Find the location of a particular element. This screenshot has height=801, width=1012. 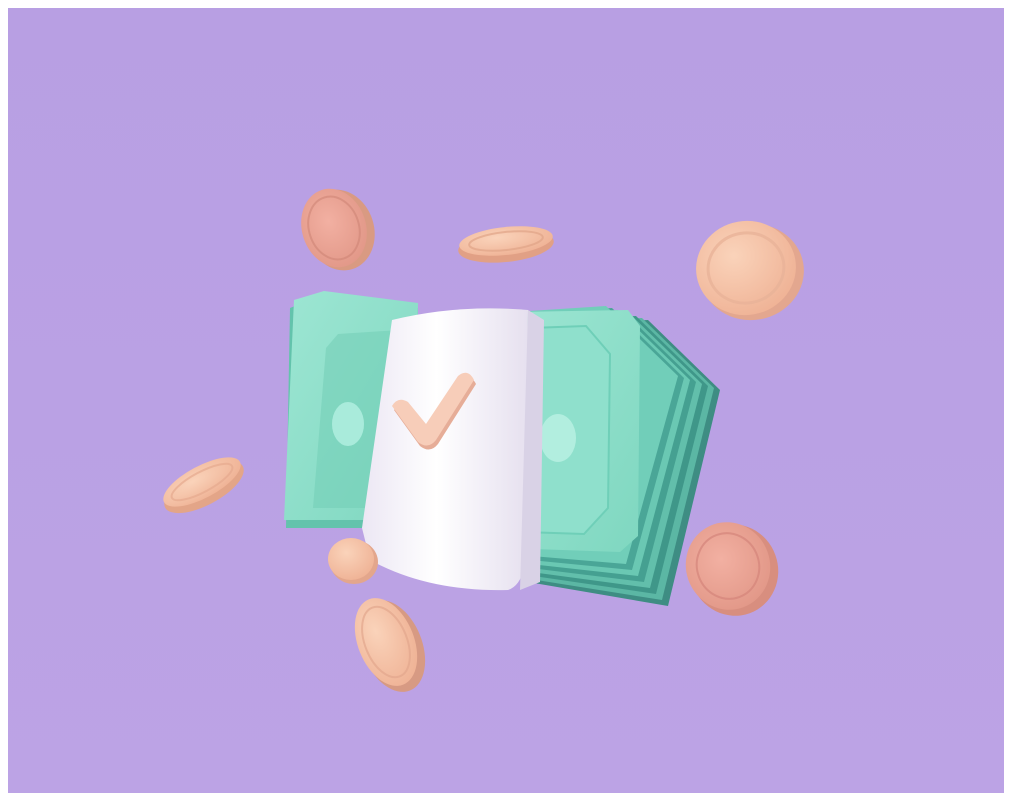

bill-left-oval is located at coordinates (348, 424).